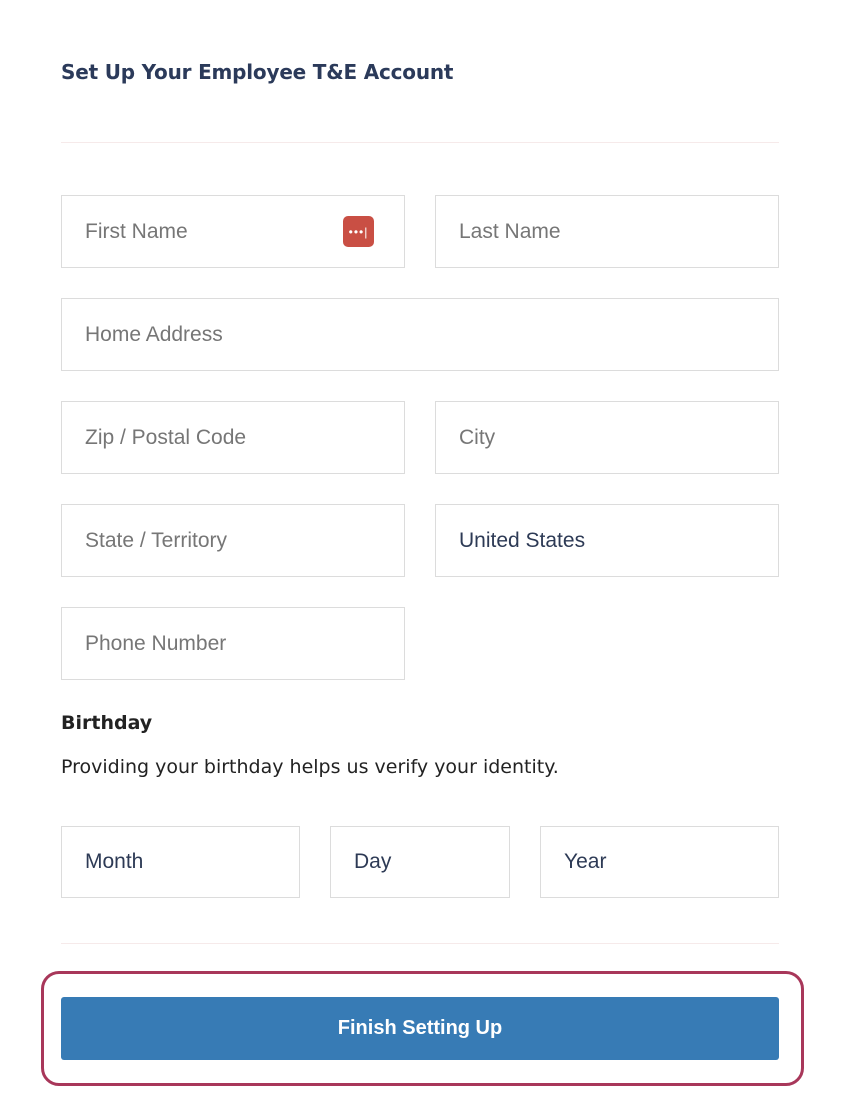  Describe the element at coordinates (607, 437) in the screenshot. I see `city-input: City` at that location.